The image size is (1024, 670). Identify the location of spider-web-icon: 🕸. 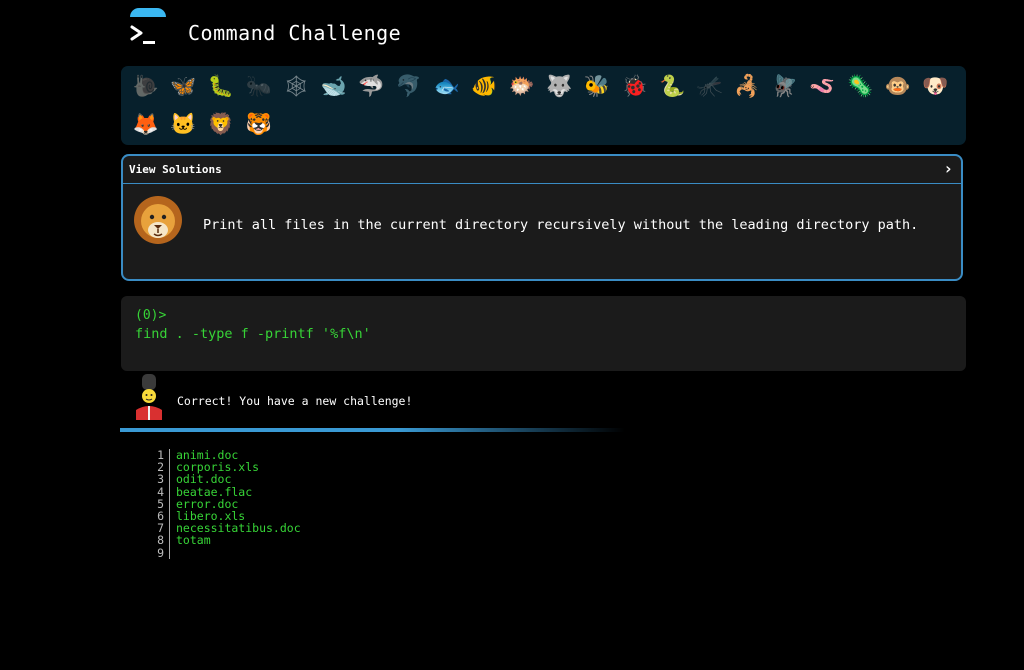
(296, 86).